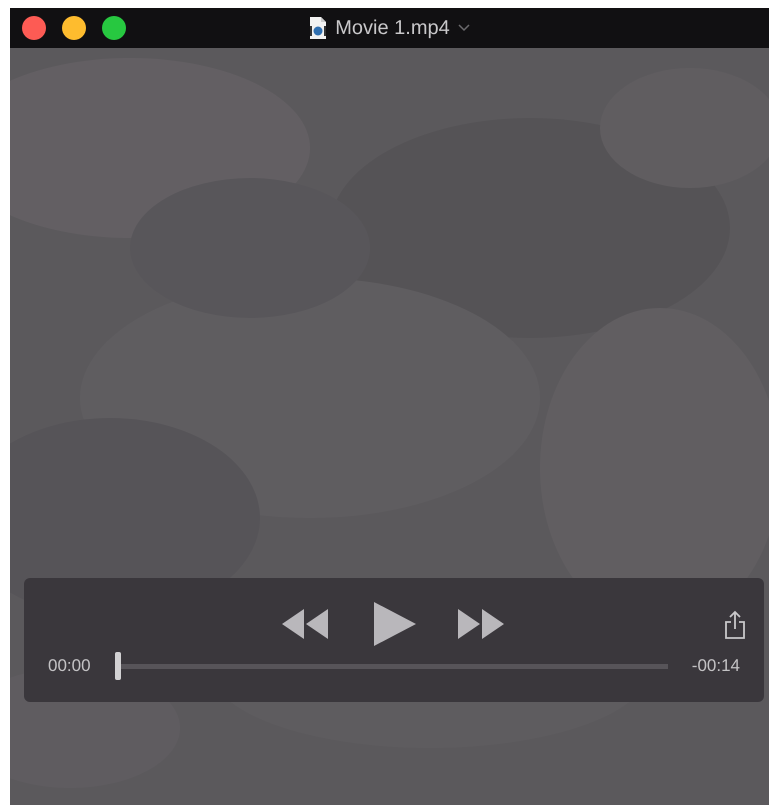 The width and height of the screenshot is (769, 805). What do you see at coordinates (69, 666) in the screenshot?
I see `elapsed-time: 00:00` at bounding box center [69, 666].